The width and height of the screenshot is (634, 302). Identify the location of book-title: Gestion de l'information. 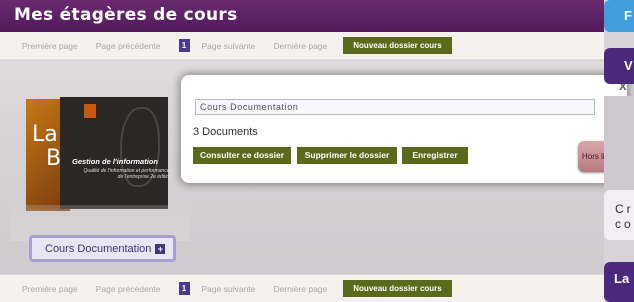
(115, 161).